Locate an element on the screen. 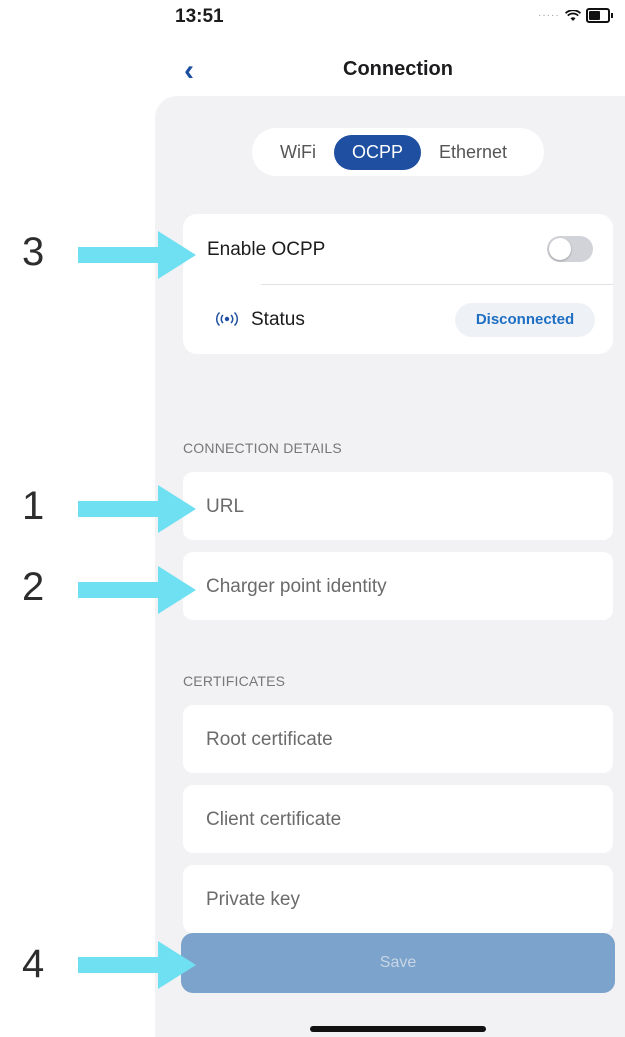  charger-identity-placeholder: Charger point identity is located at coordinates (296, 586).